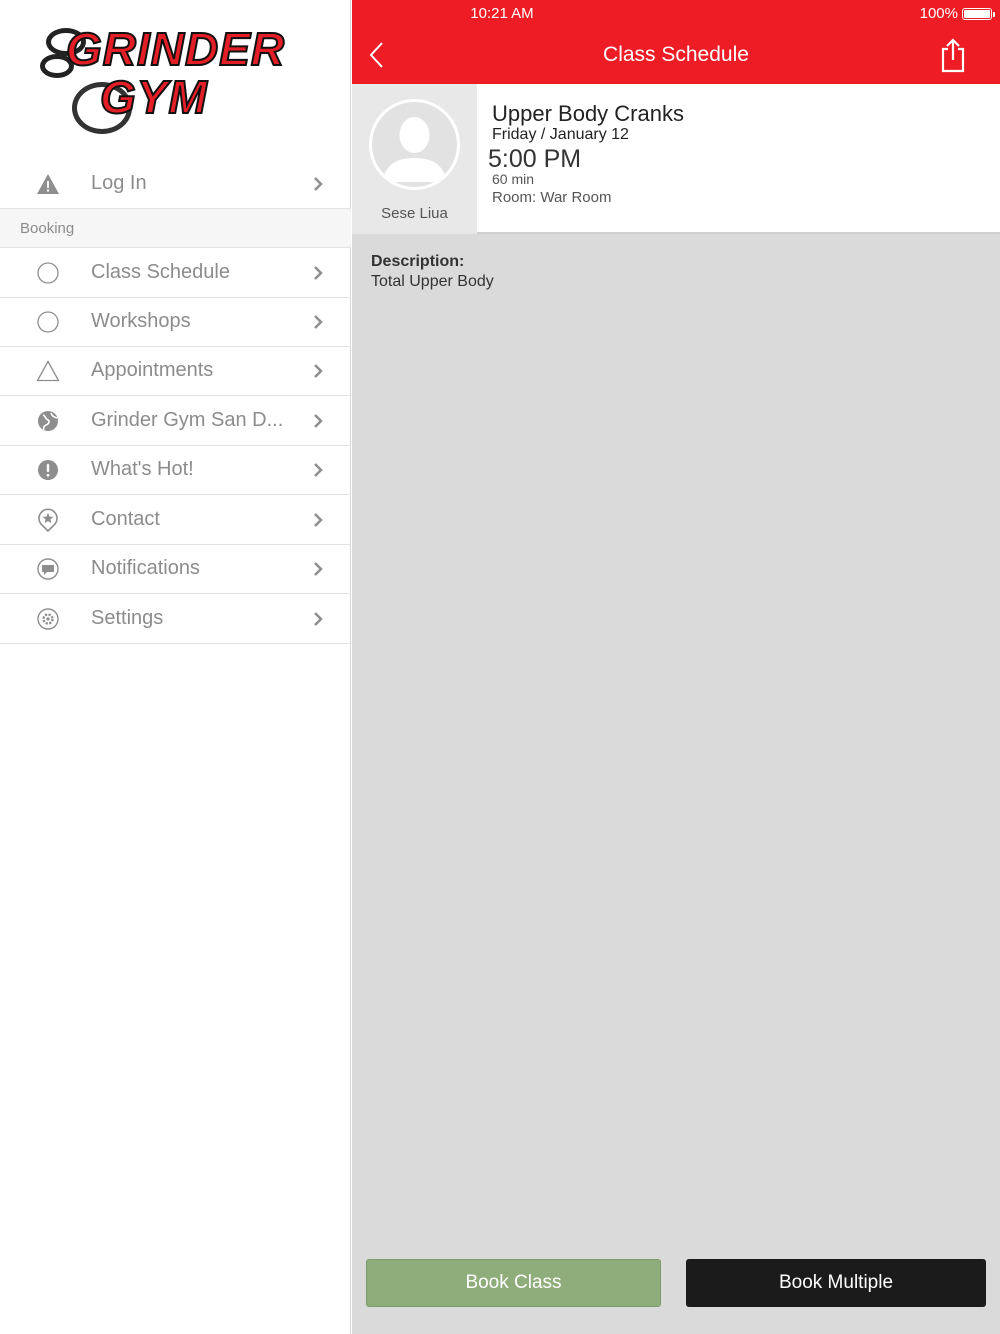  I want to click on person-silhouette-icon, so click(414, 149).